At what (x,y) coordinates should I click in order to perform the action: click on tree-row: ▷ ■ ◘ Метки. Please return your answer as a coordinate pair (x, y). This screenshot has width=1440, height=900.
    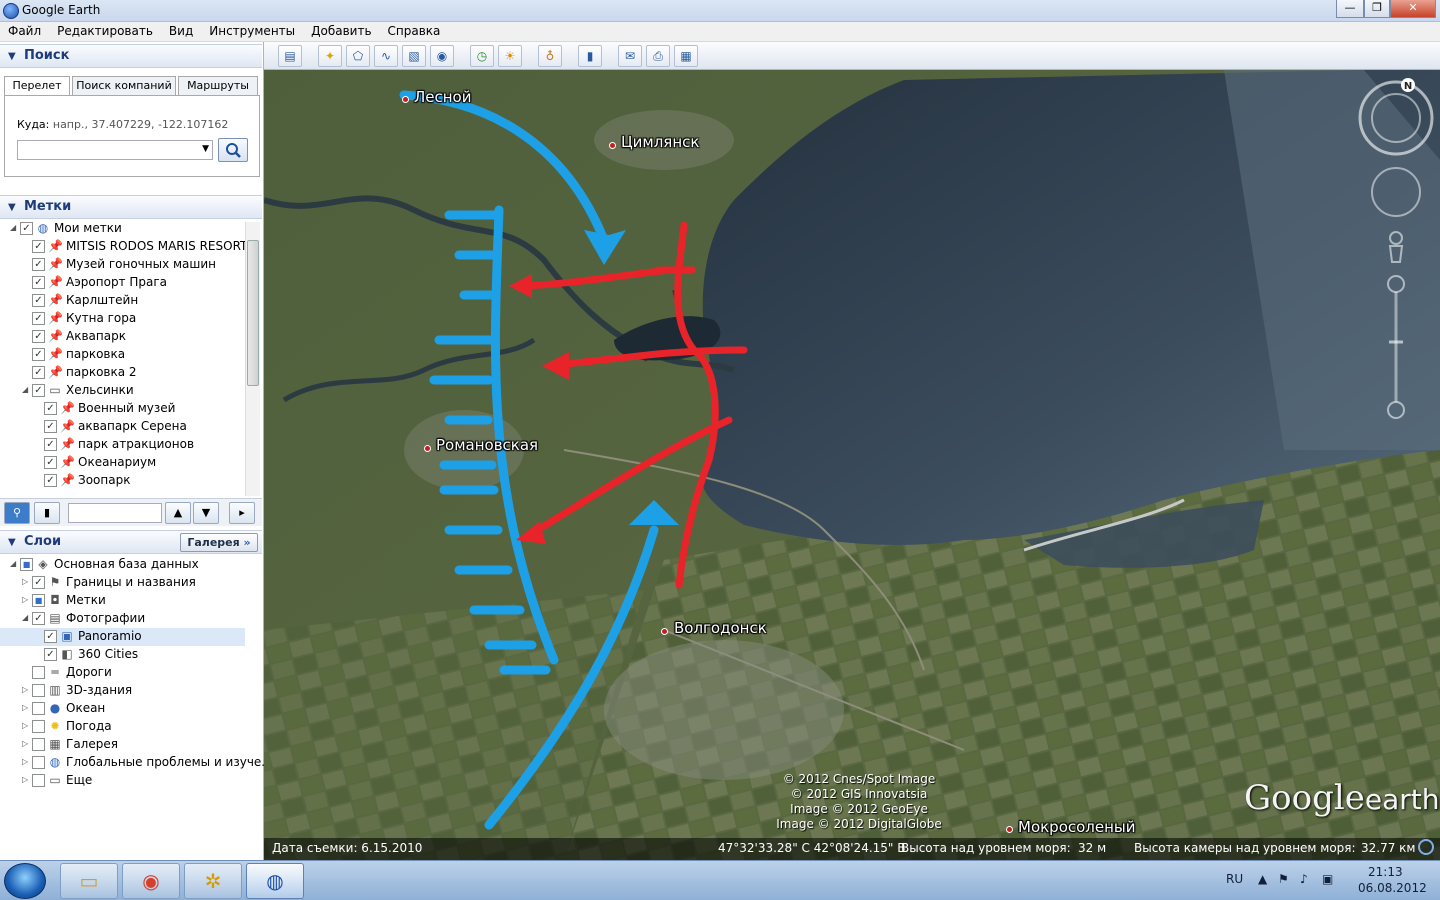
    Looking at the image, I should click on (122, 601).